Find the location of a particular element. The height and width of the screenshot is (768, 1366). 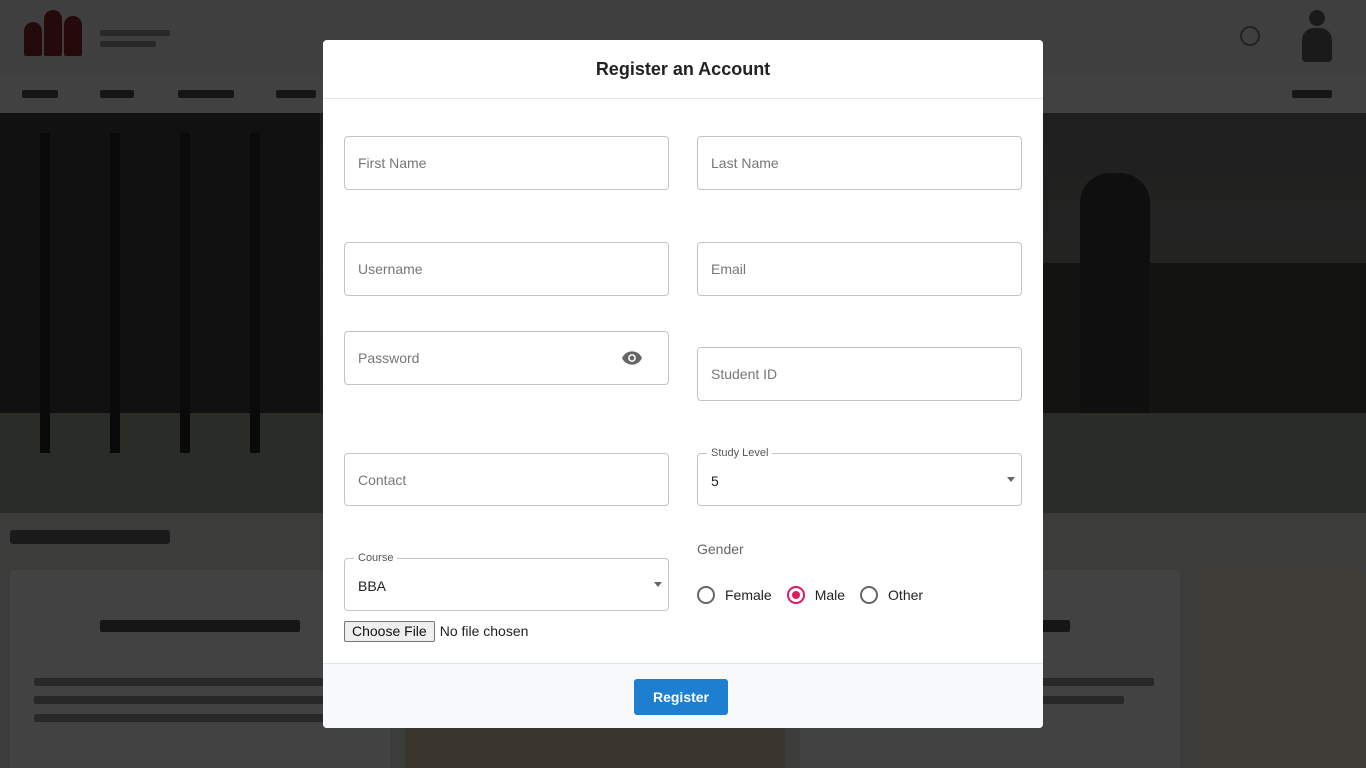

password-input is located at coordinates (506, 358).